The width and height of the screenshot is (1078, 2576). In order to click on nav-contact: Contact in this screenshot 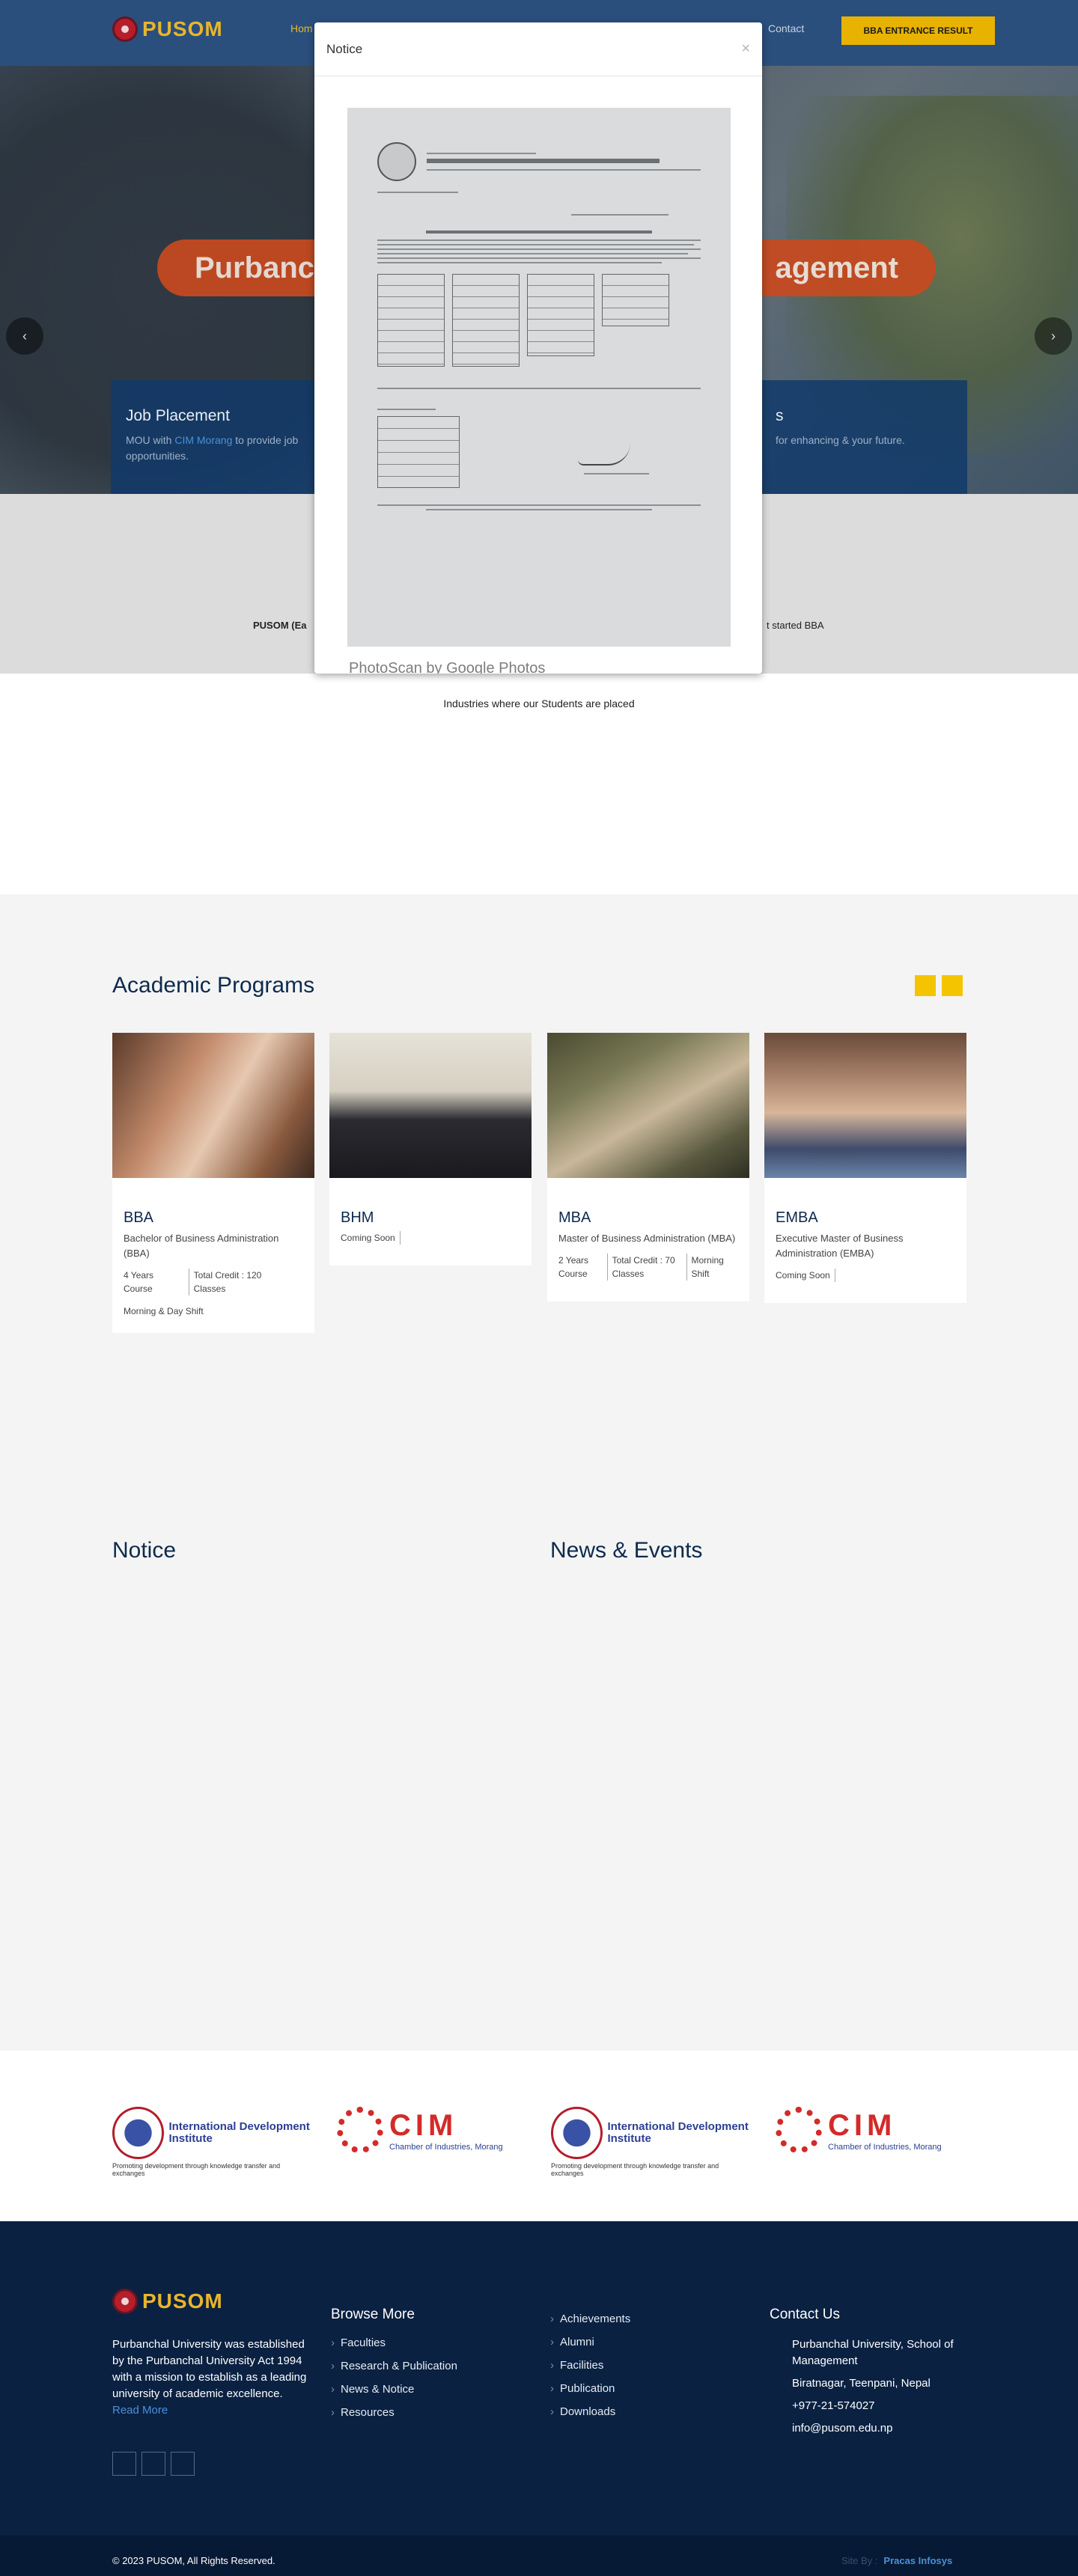, I will do `click(786, 28)`.